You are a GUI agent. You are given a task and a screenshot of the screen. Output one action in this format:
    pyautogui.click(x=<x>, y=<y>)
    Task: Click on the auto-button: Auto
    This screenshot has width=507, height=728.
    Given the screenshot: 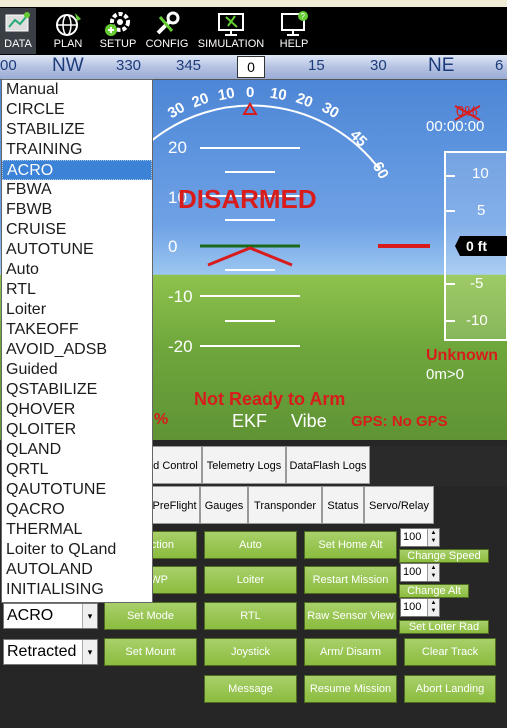 What is the action you would take?
    pyautogui.click(x=250, y=545)
    